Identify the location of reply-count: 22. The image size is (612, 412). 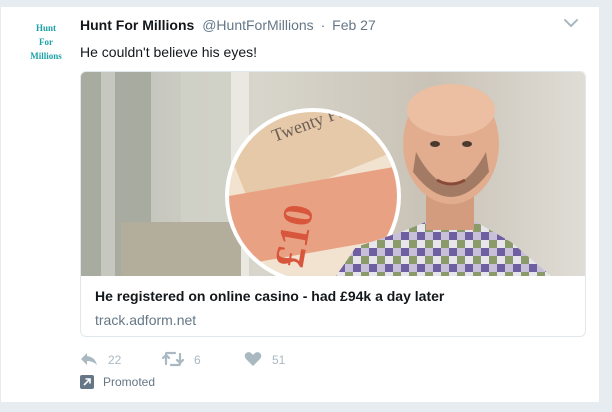
(115, 360).